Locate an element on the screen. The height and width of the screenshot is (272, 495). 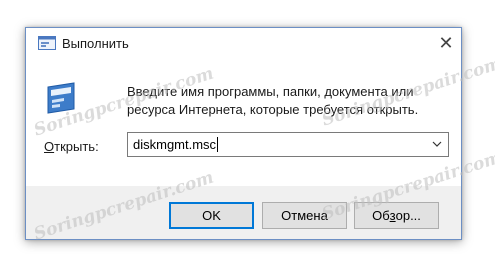
text-caret is located at coordinates (218, 144).